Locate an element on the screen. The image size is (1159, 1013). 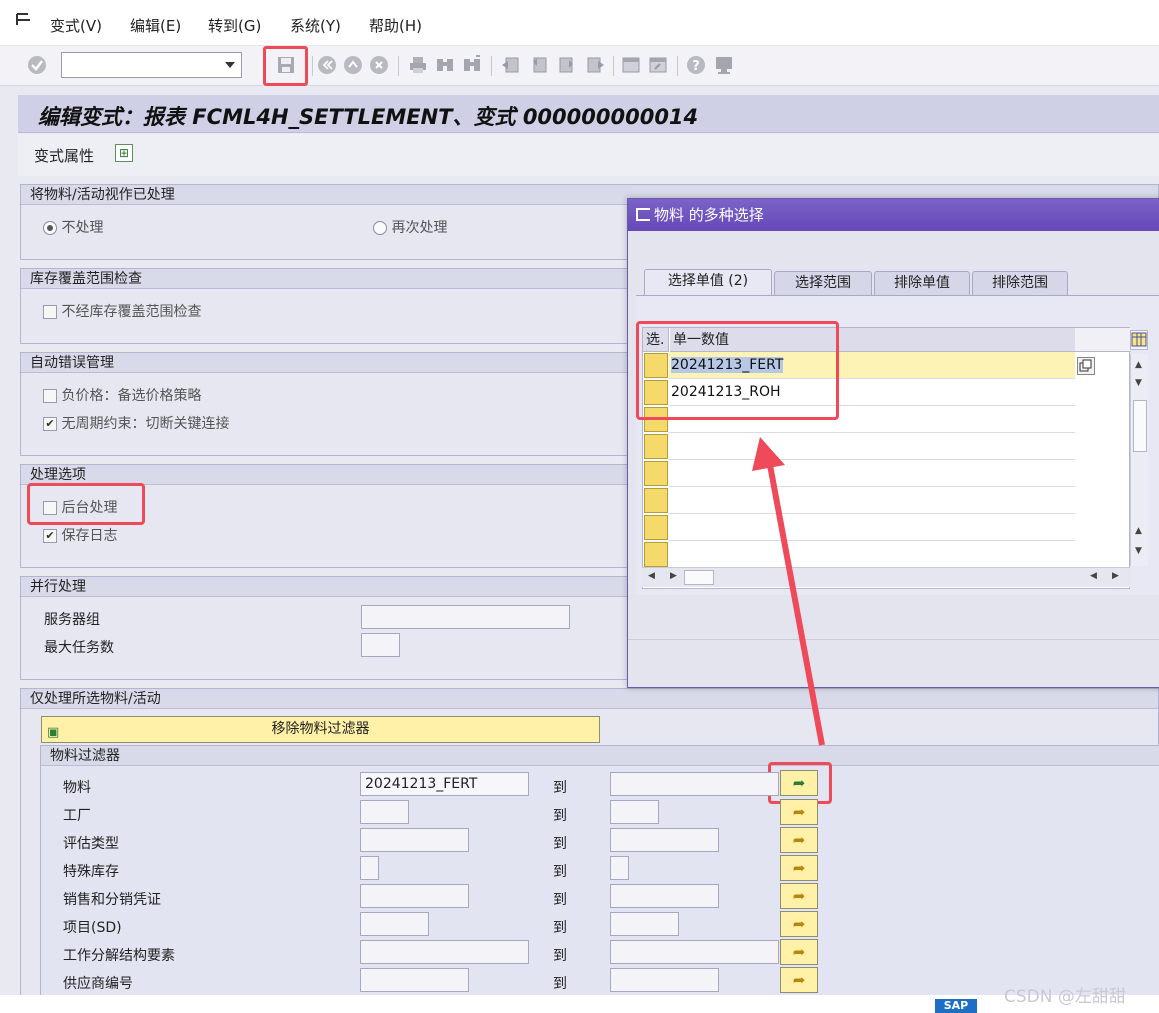
system-menu-icon is located at coordinates (24, 21).